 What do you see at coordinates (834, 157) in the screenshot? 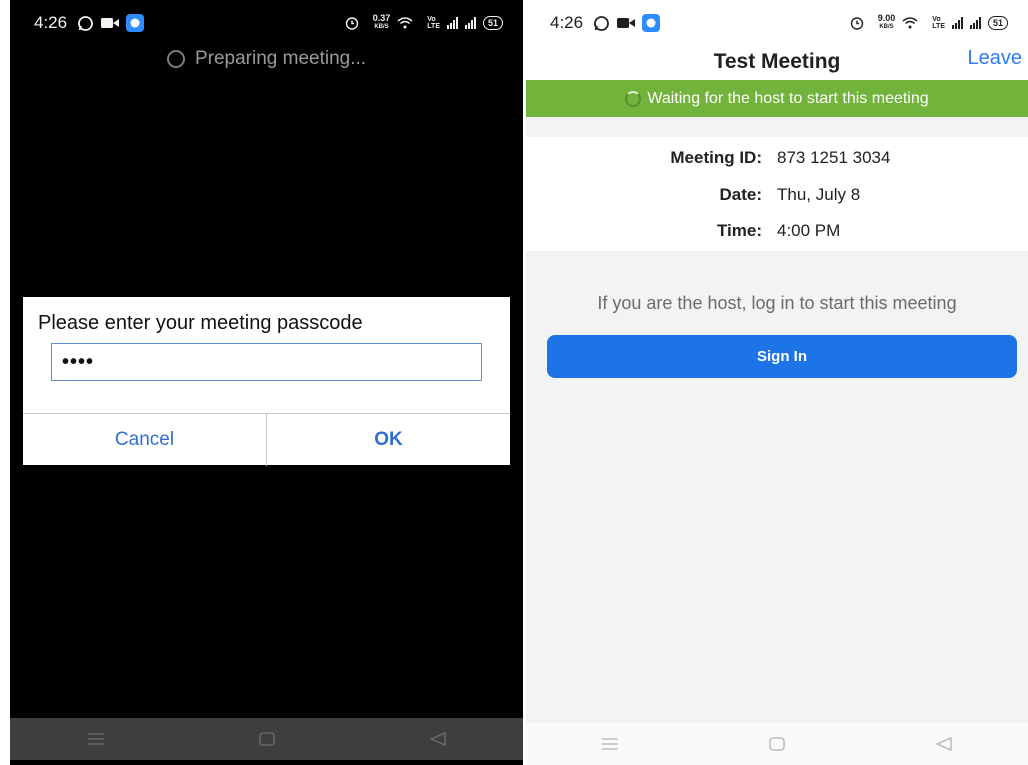
I see `meeting-id-value: 873 1251 3034` at bounding box center [834, 157].